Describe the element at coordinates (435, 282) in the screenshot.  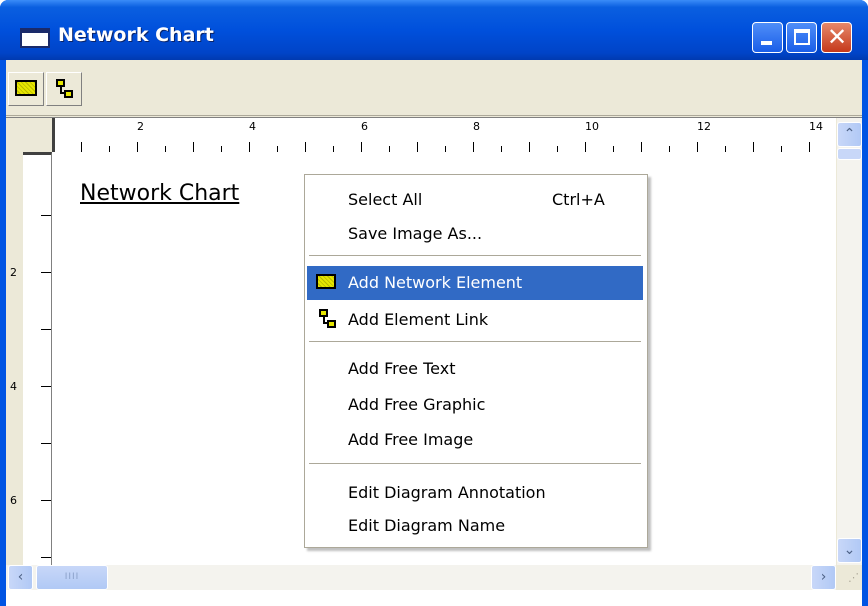
I see `menu-item-label: Add Network Element` at that location.